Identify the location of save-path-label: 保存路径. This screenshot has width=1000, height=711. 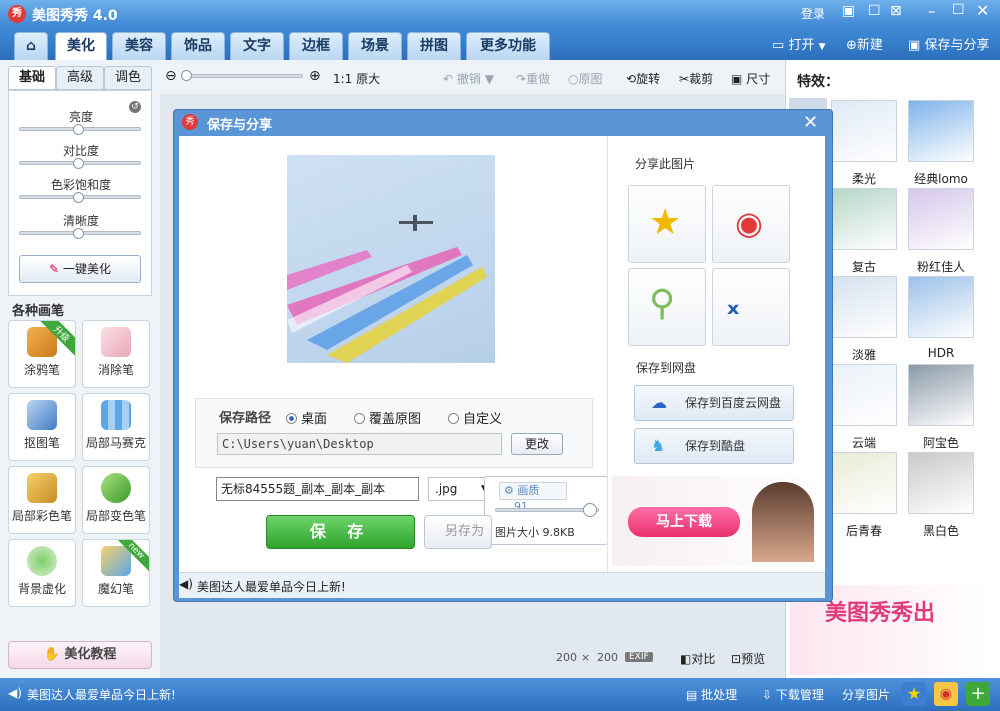
(245, 418).